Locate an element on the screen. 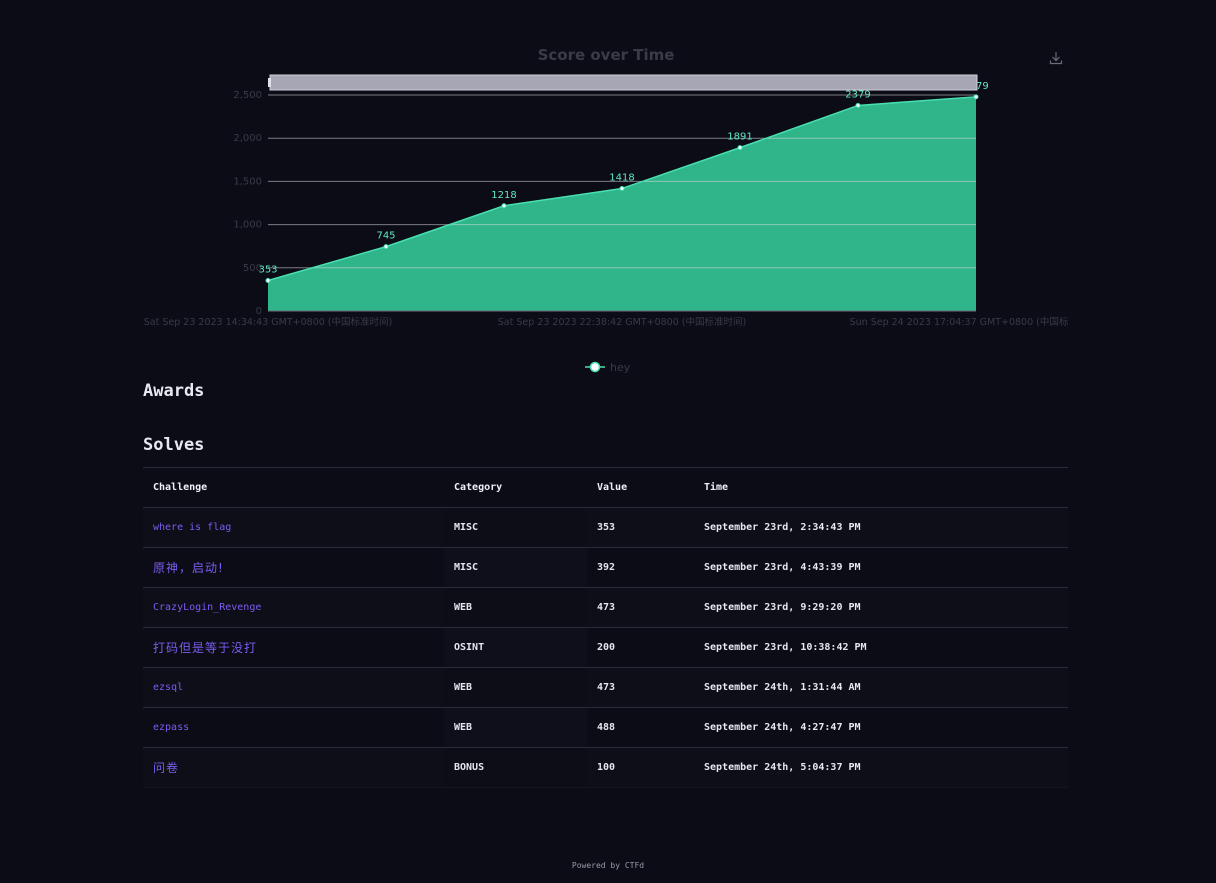  awards-heading: Awards is located at coordinates (174, 391).